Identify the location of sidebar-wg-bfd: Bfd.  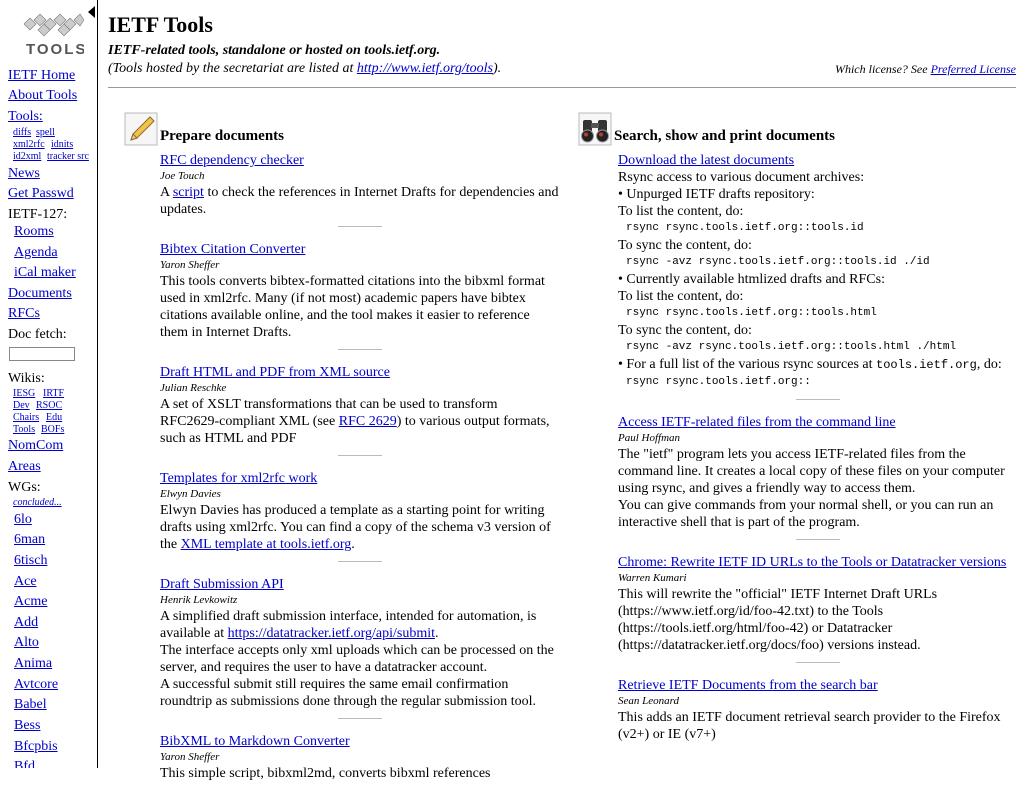
(24, 763).